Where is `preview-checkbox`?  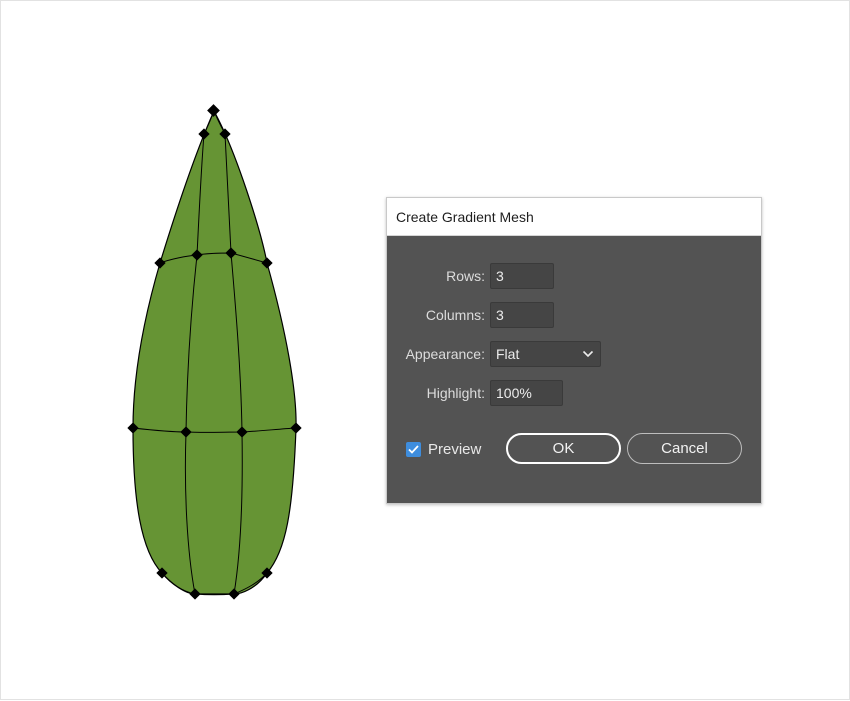
preview-checkbox is located at coordinates (413, 449).